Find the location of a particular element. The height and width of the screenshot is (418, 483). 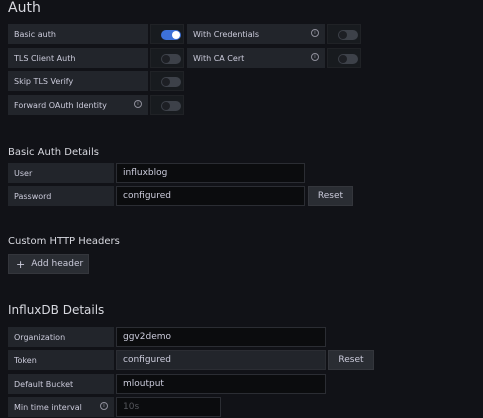

with-ca-cert-label: With CA Cert i is located at coordinates (256, 58).